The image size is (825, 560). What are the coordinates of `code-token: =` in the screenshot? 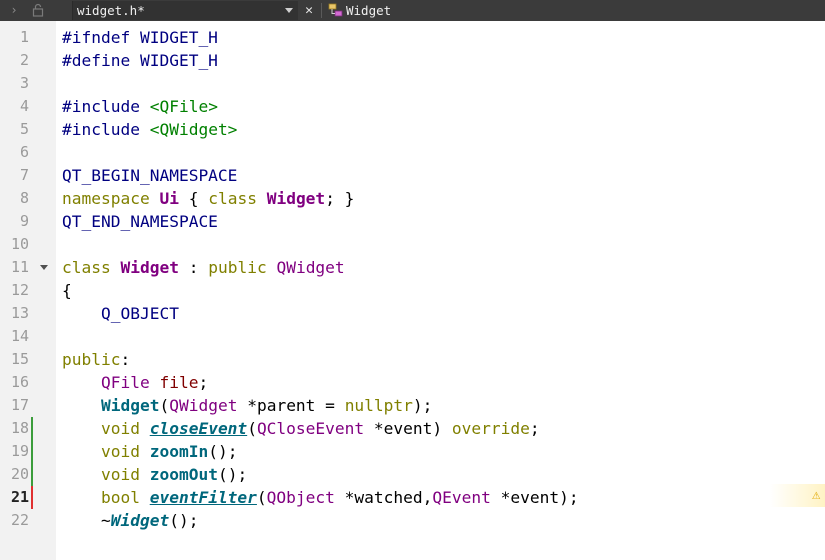 It's located at (330, 405).